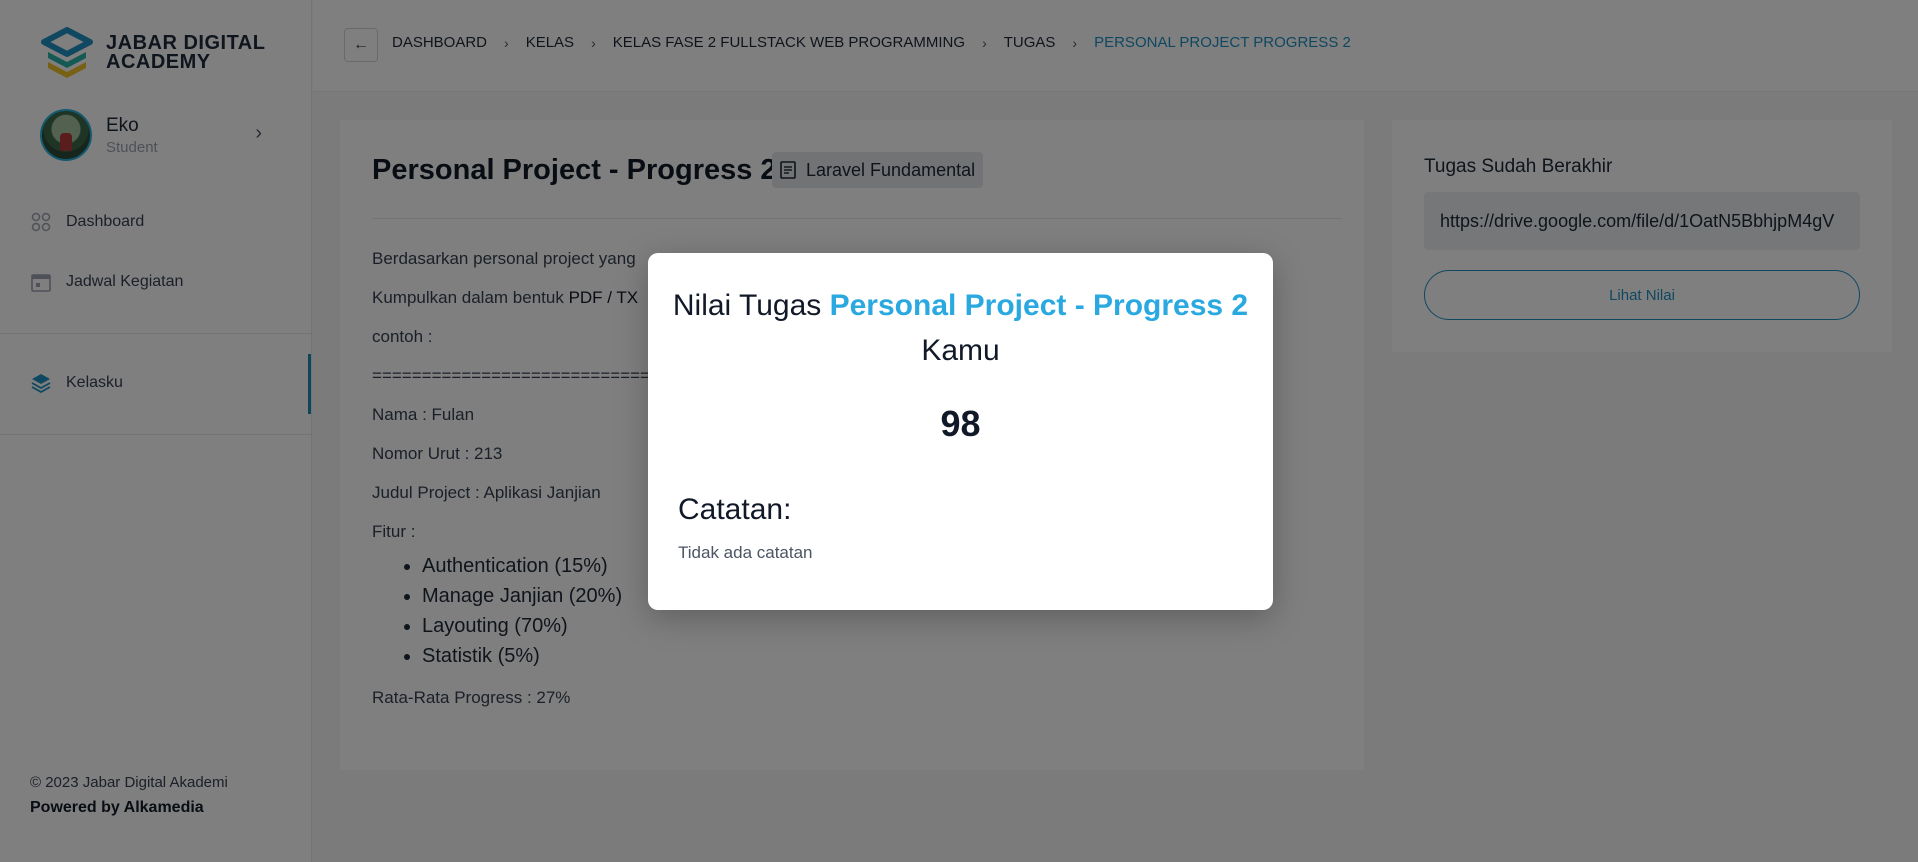 This screenshot has width=1918, height=862. I want to click on notes-heading: Catatan:, so click(735, 509).